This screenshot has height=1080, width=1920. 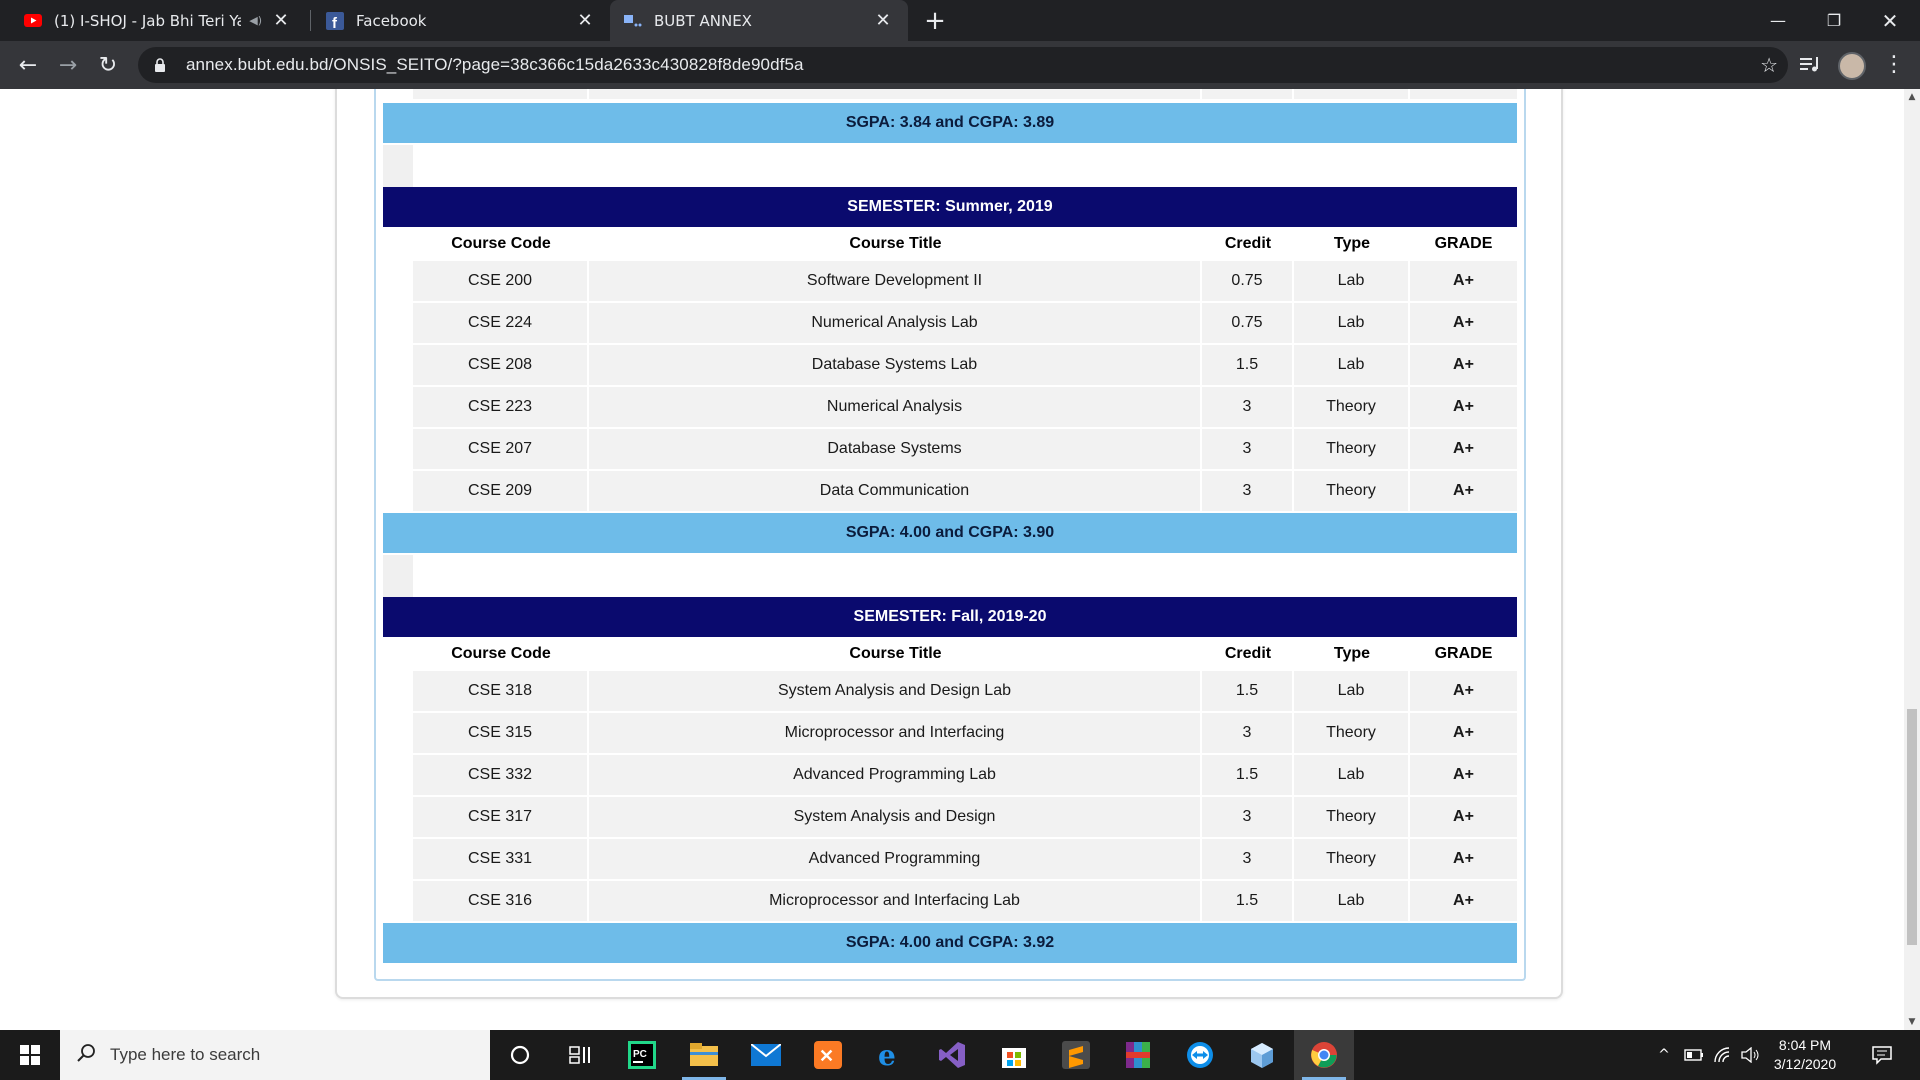 I want to click on course-code: CSE 318, so click(x=501, y=691).